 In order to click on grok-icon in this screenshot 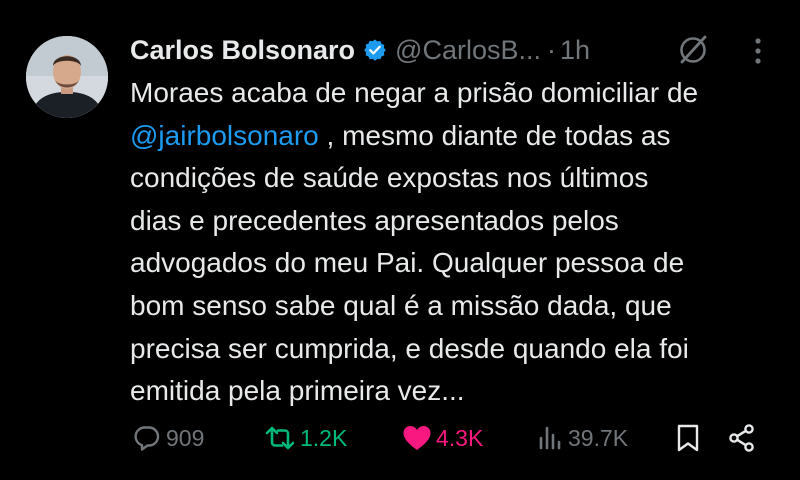, I will do `click(693, 50)`.